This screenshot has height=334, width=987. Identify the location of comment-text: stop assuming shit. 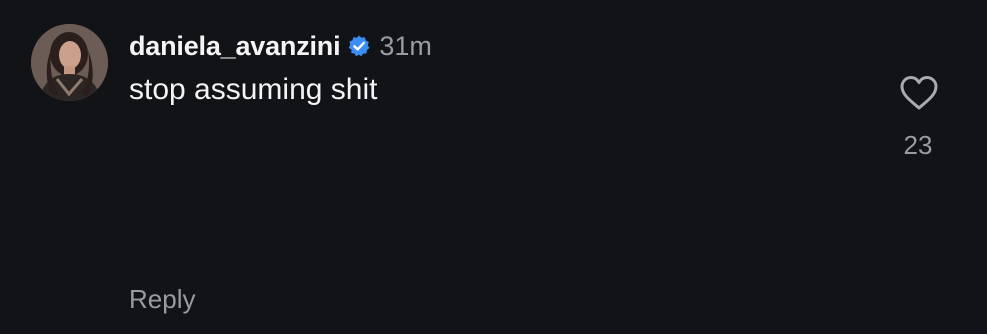
(253, 89).